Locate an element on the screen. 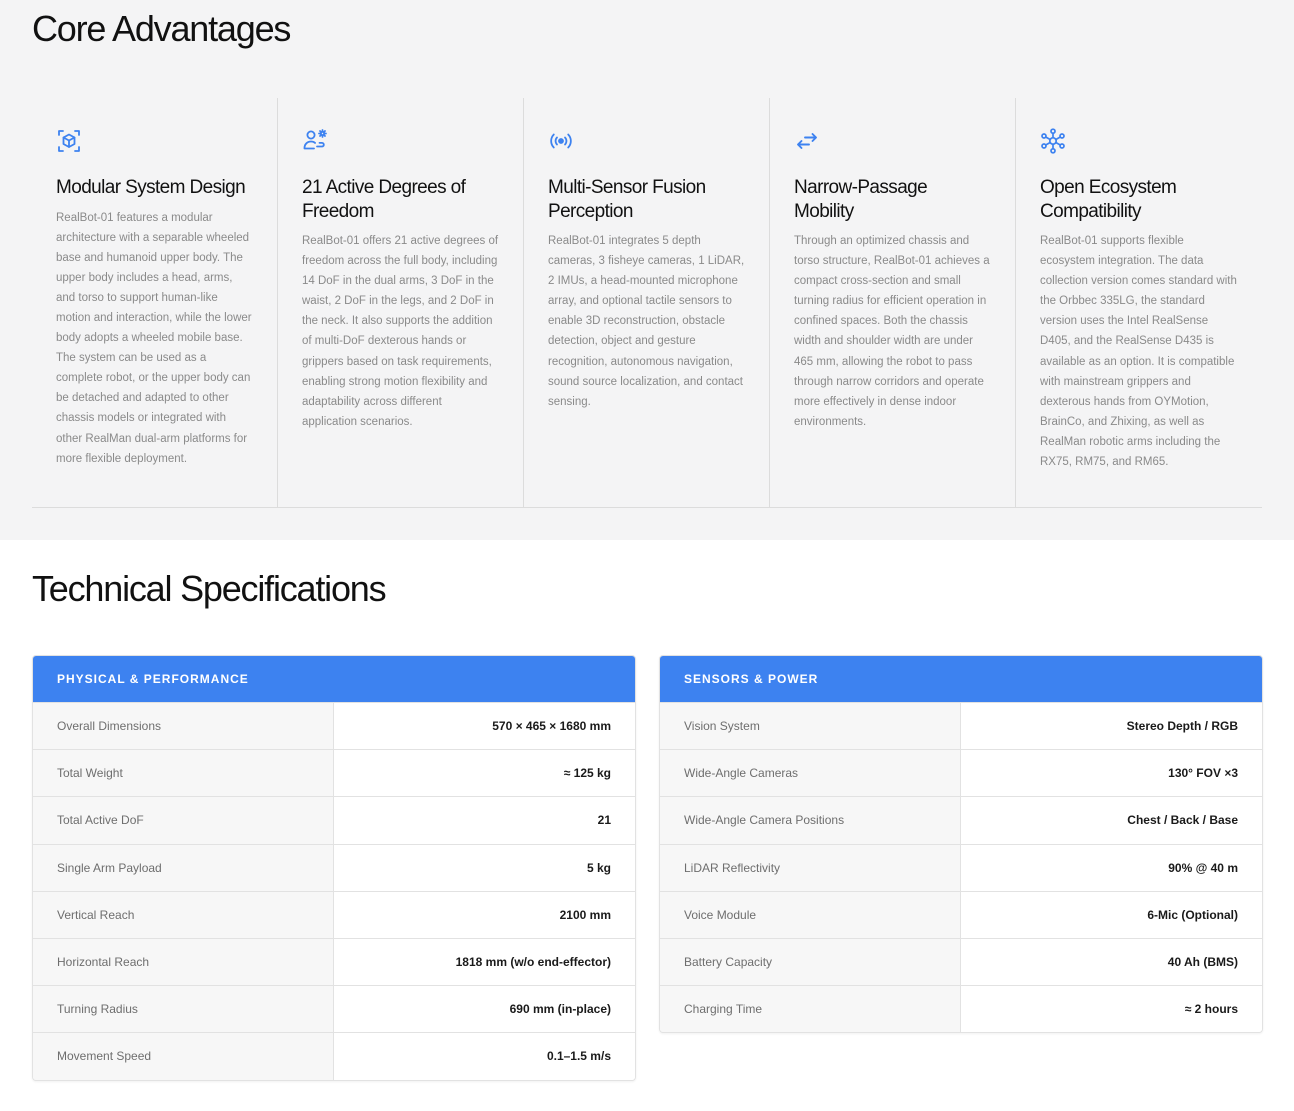  spec-value: ≈ 2 hours is located at coordinates (1111, 1009).